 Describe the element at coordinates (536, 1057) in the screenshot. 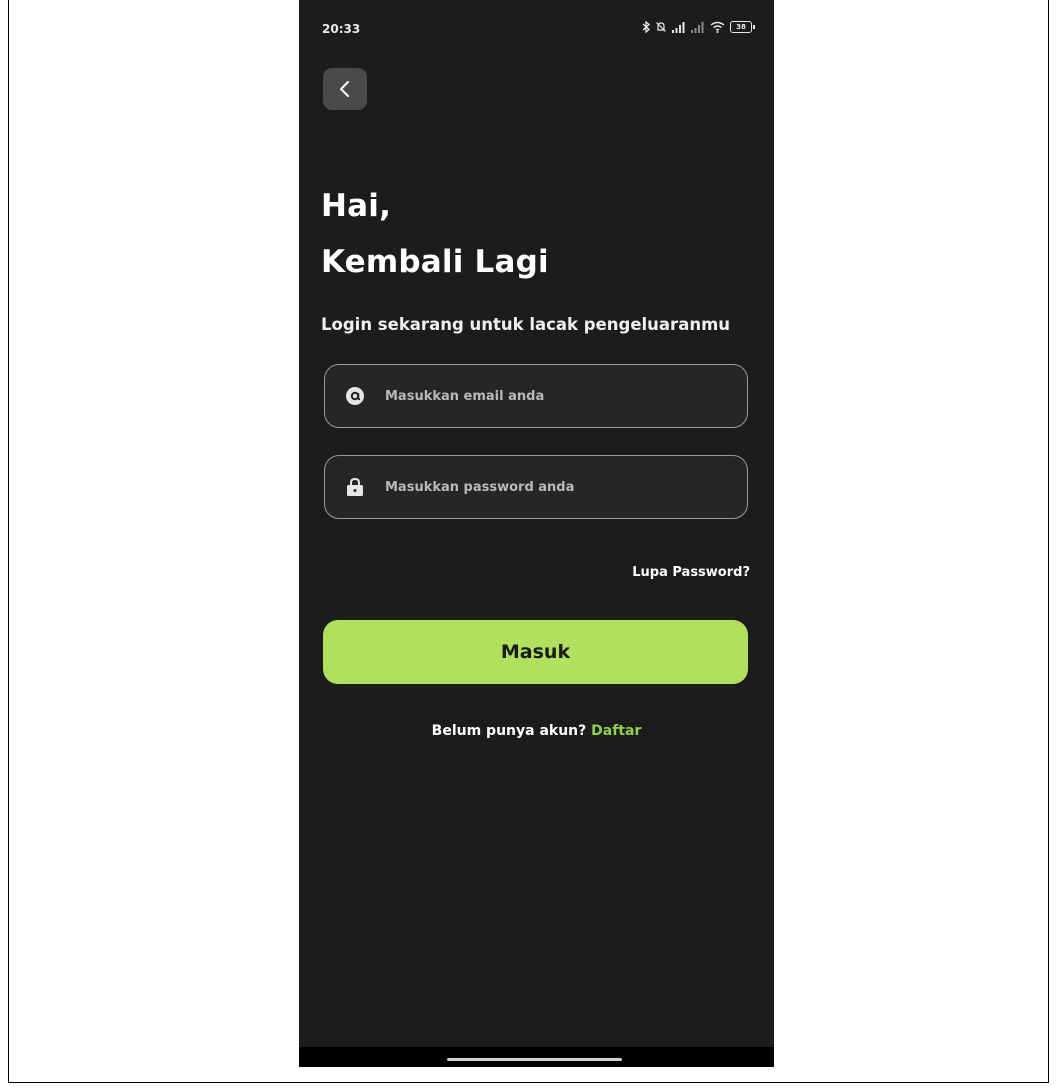

I see `navigation-bar` at that location.